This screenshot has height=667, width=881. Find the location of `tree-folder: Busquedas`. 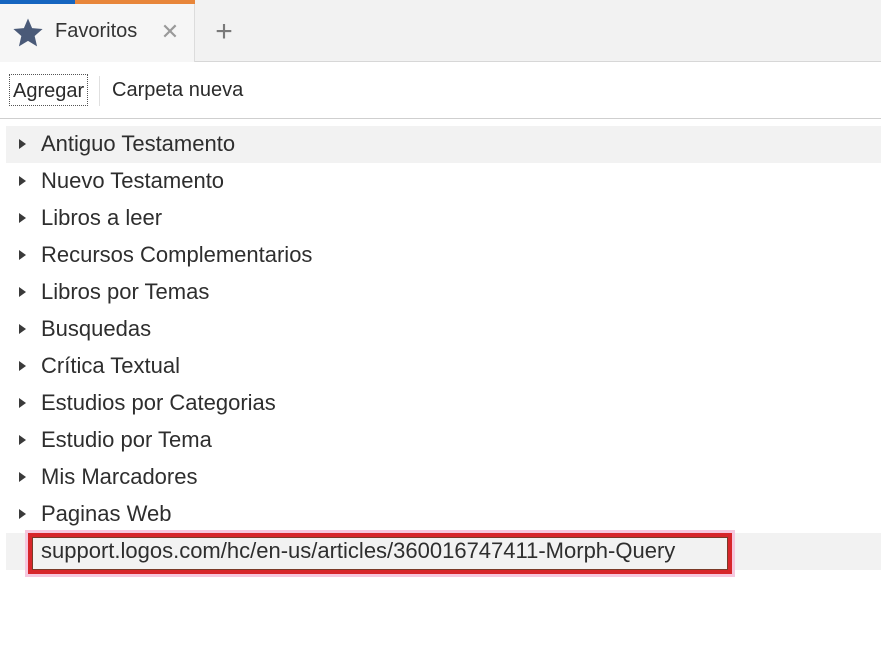

tree-folder: Busquedas is located at coordinates (443, 329).